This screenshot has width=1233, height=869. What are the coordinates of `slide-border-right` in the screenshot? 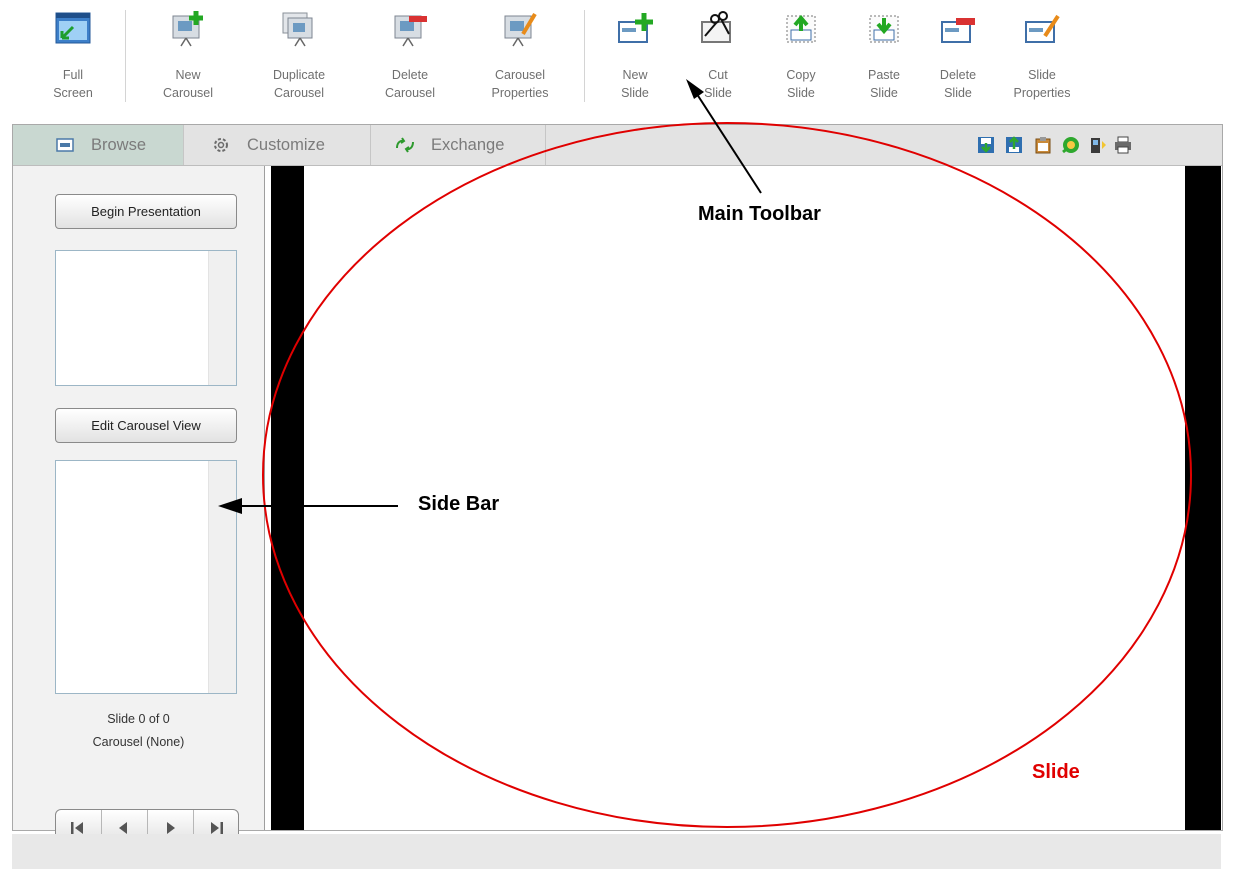 It's located at (1203, 498).